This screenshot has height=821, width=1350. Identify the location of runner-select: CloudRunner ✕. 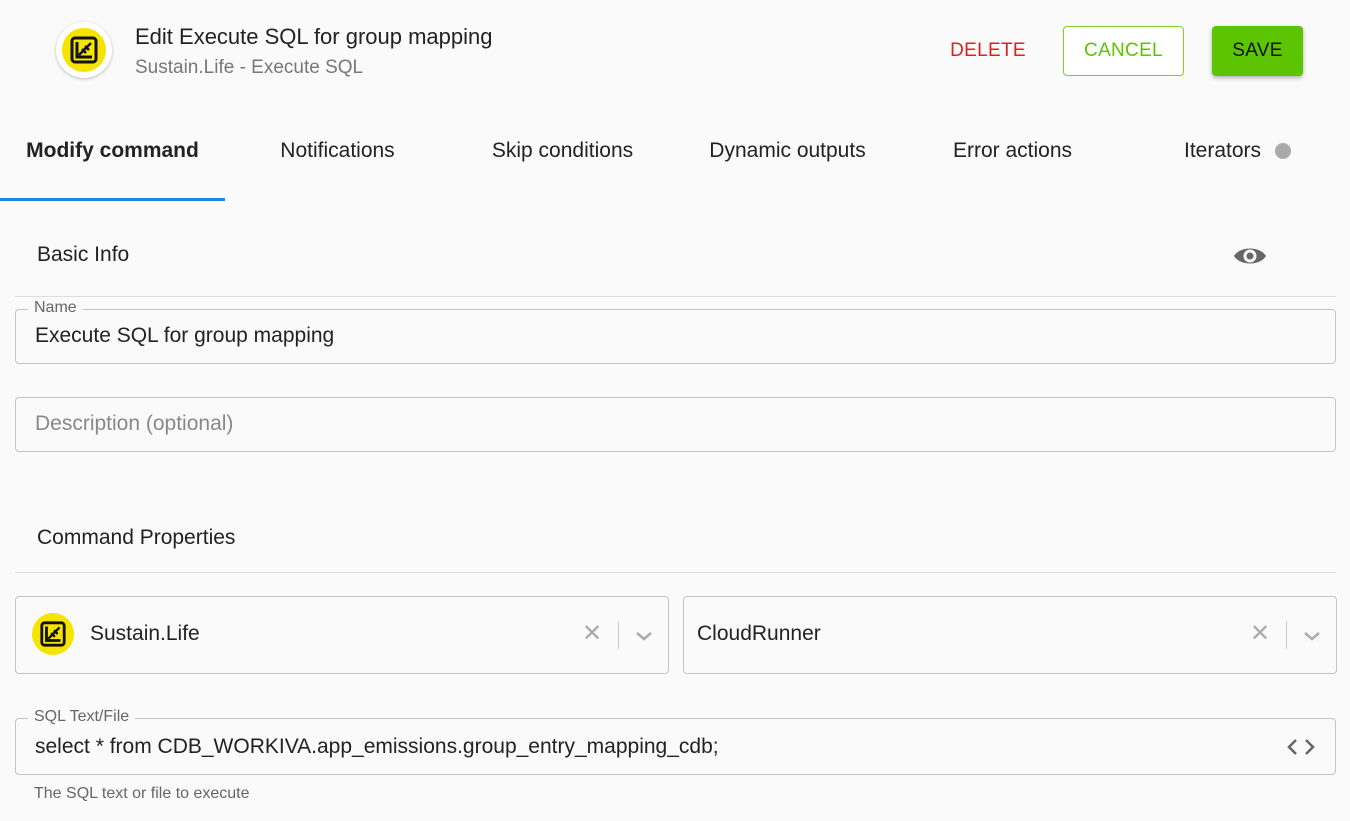
(1010, 635).